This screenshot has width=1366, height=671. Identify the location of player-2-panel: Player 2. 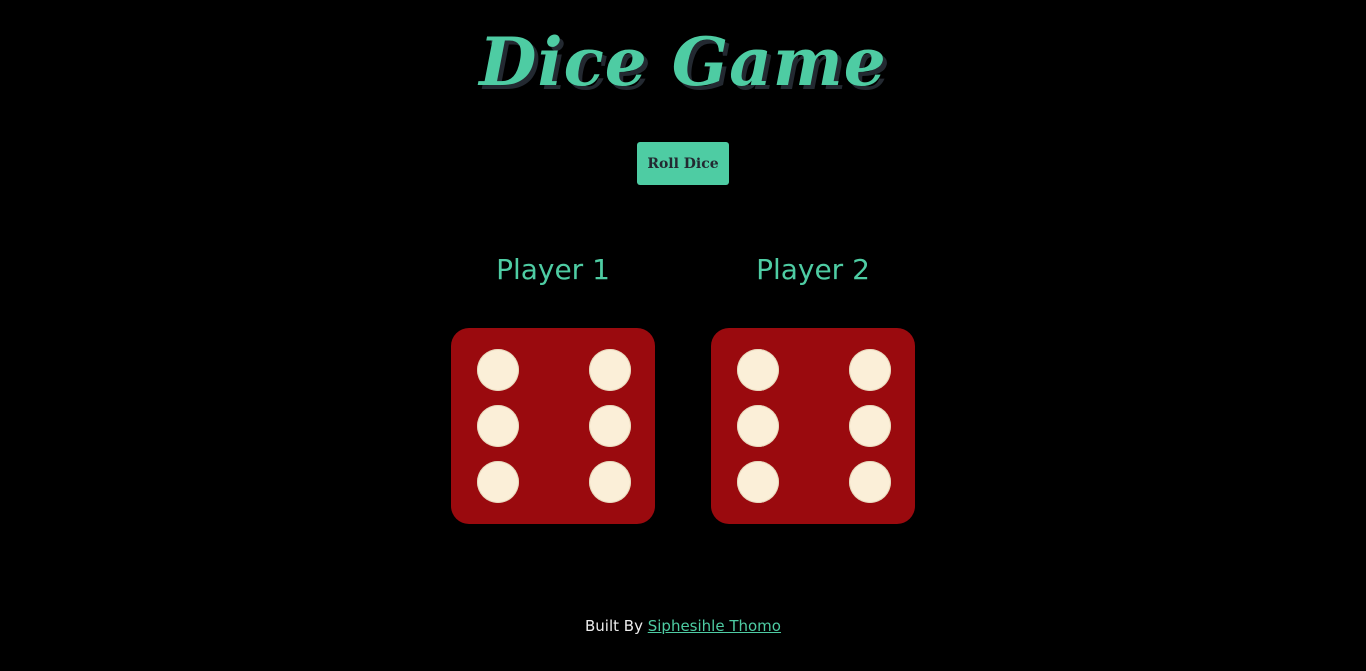
(813, 385).